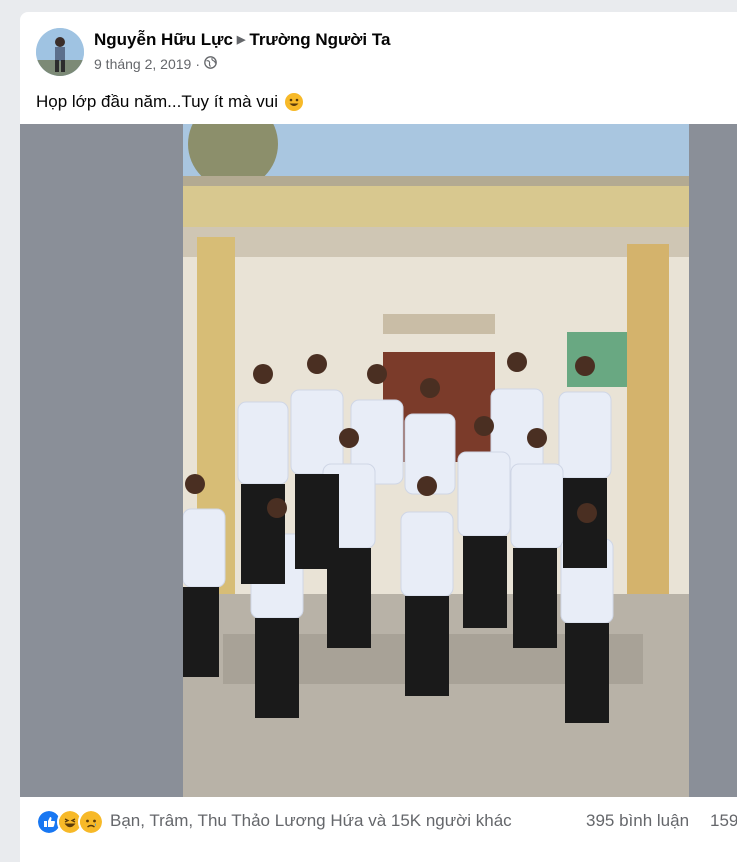 Image resolution: width=737 pixels, height=862 pixels. I want to click on post-caption: Họp lớp đầu năm...Tuy ít mà vui, so click(170, 102).